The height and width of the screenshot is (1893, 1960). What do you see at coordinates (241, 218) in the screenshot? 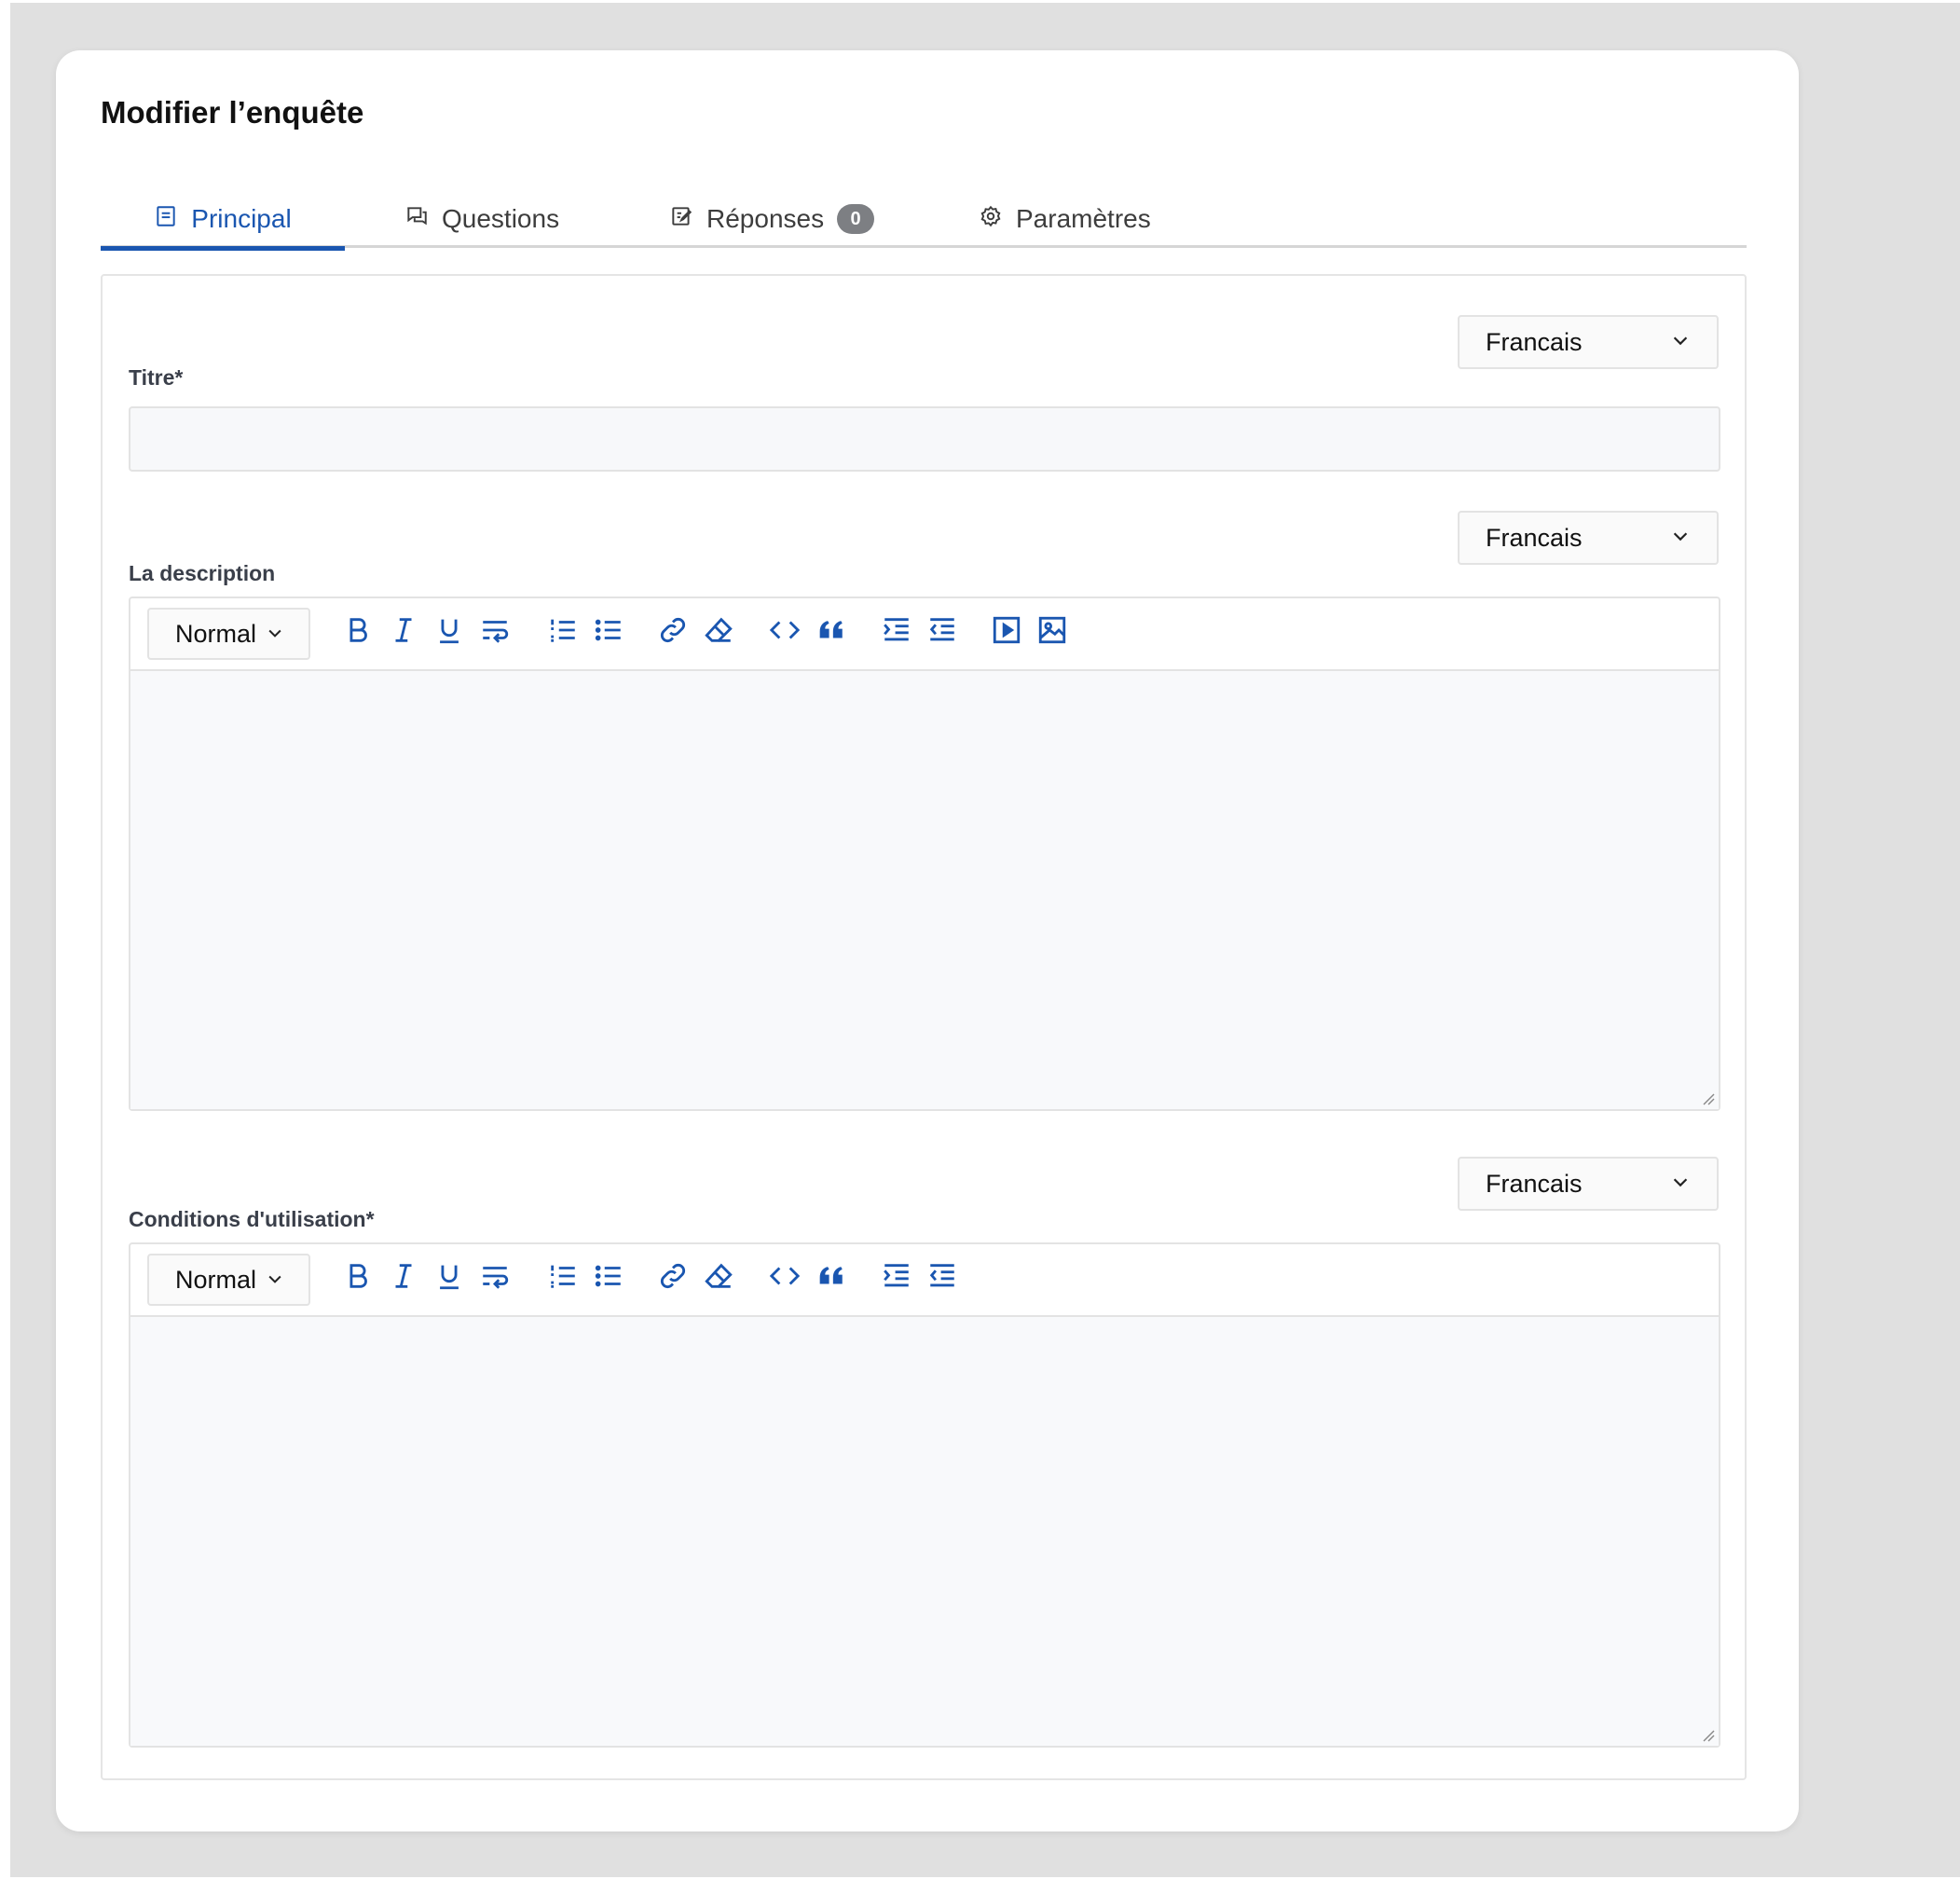
I see `tab-label: Principal` at bounding box center [241, 218].